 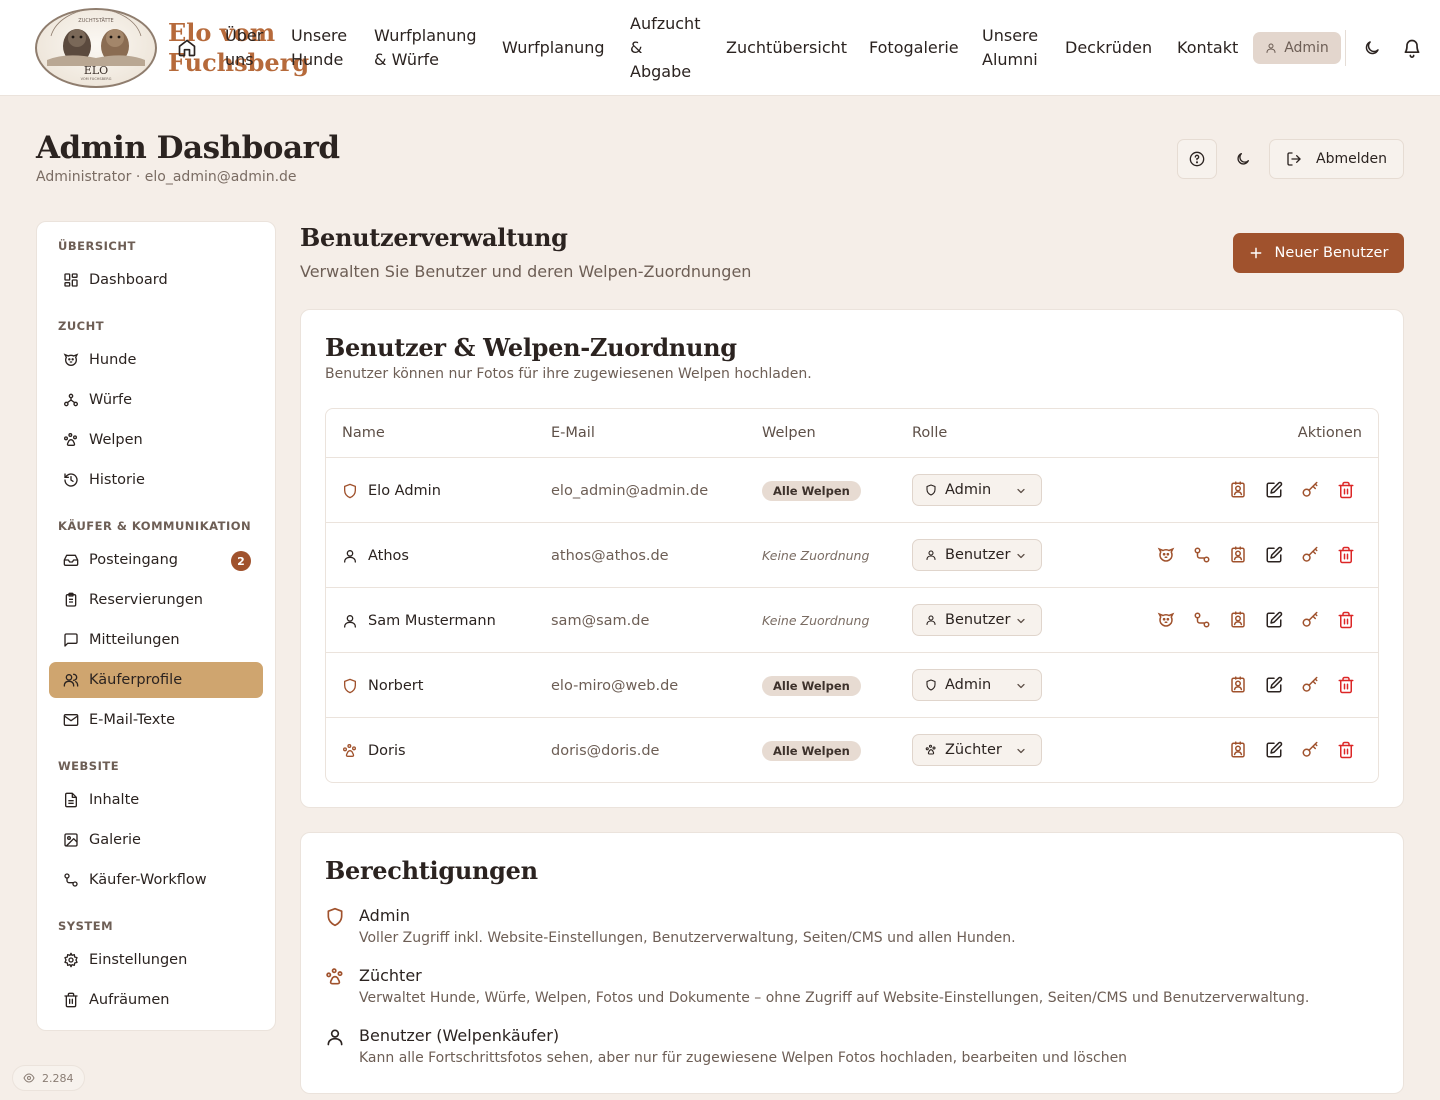 What do you see at coordinates (148, 880) in the screenshot?
I see `sidebar-item-label: Käufer-Workflow` at bounding box center [148, 880].